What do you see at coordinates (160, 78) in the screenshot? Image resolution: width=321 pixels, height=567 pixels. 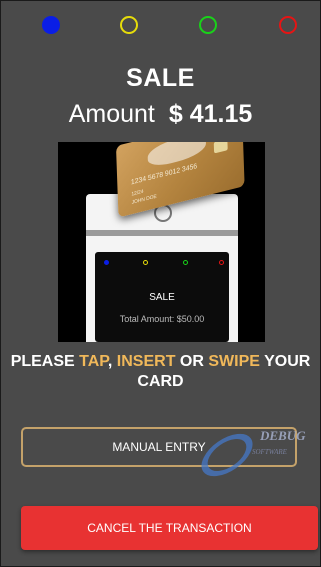 I see `page-title: SALE` at bounding box center [160, 78].